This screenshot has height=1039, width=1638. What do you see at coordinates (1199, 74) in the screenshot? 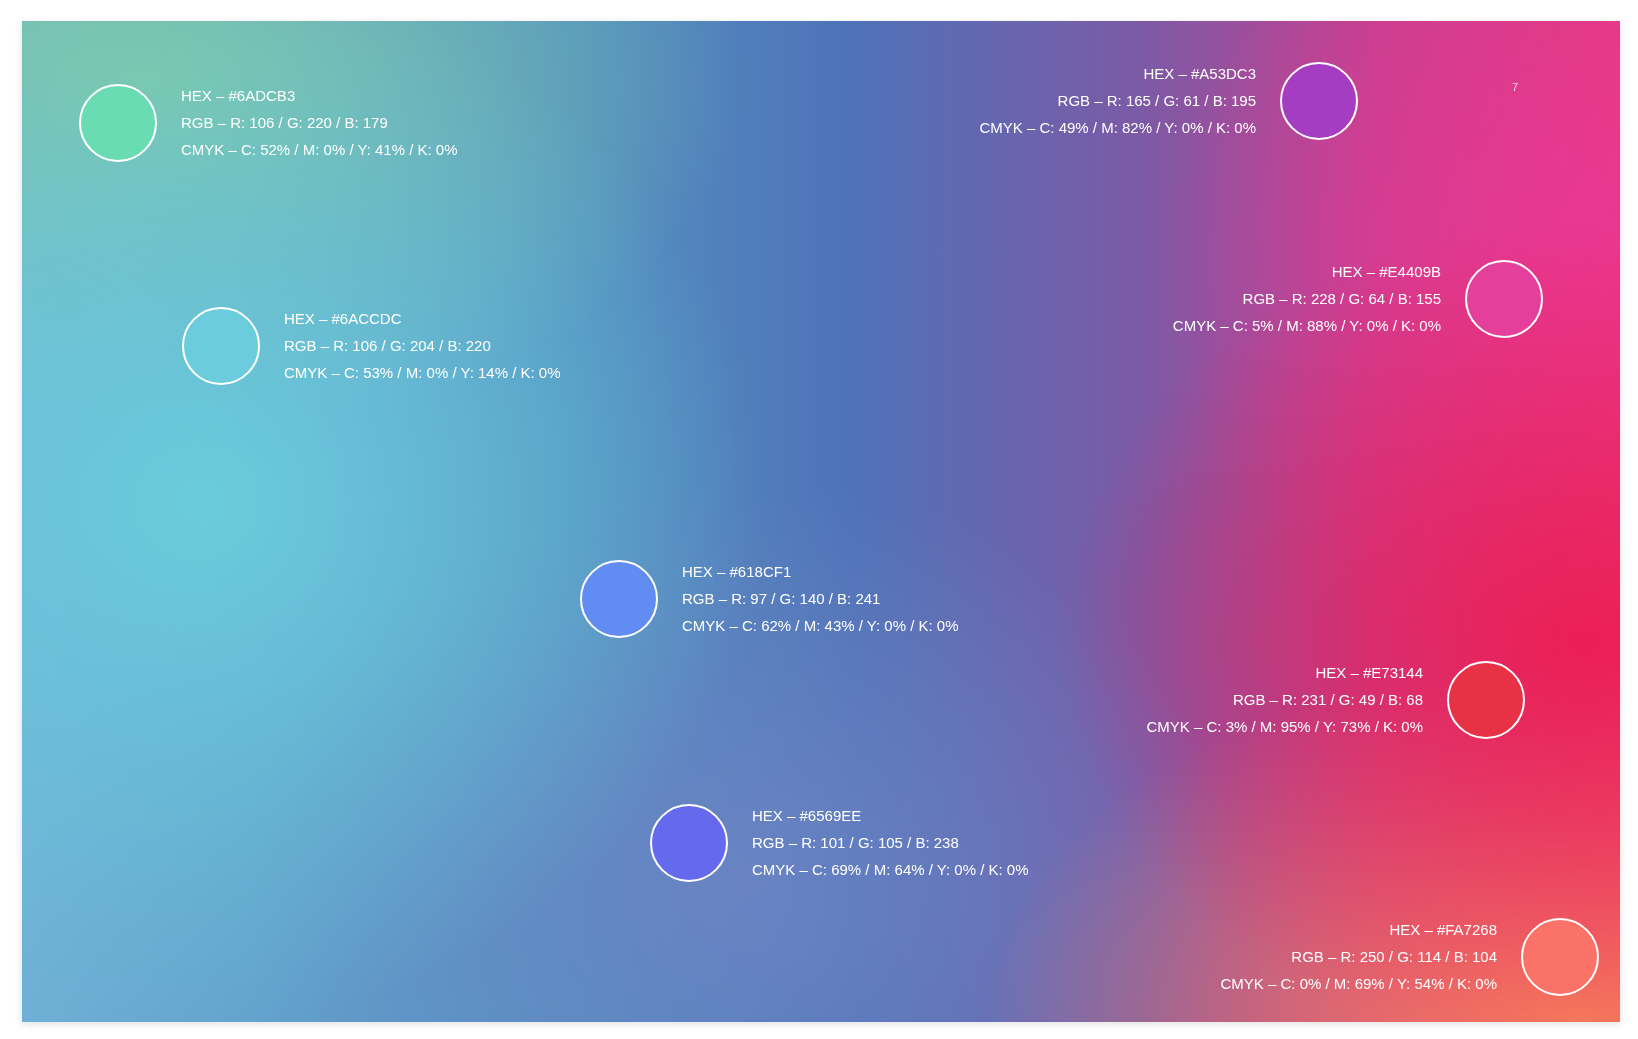
I see `hex-value: HEX – #A53DC3` at bounding box center [1199, 74].